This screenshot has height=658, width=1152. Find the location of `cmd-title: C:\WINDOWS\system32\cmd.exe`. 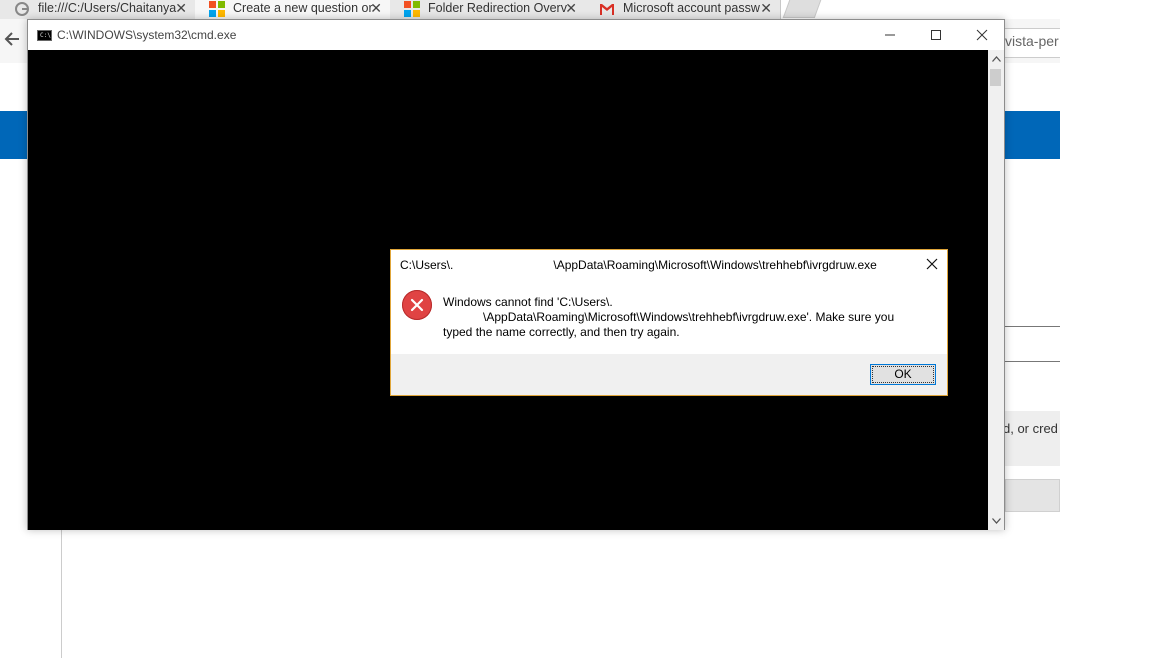

cmd-title: C:\WINDOWS\system32\cmd.exe is located at coordinates (147, 35).